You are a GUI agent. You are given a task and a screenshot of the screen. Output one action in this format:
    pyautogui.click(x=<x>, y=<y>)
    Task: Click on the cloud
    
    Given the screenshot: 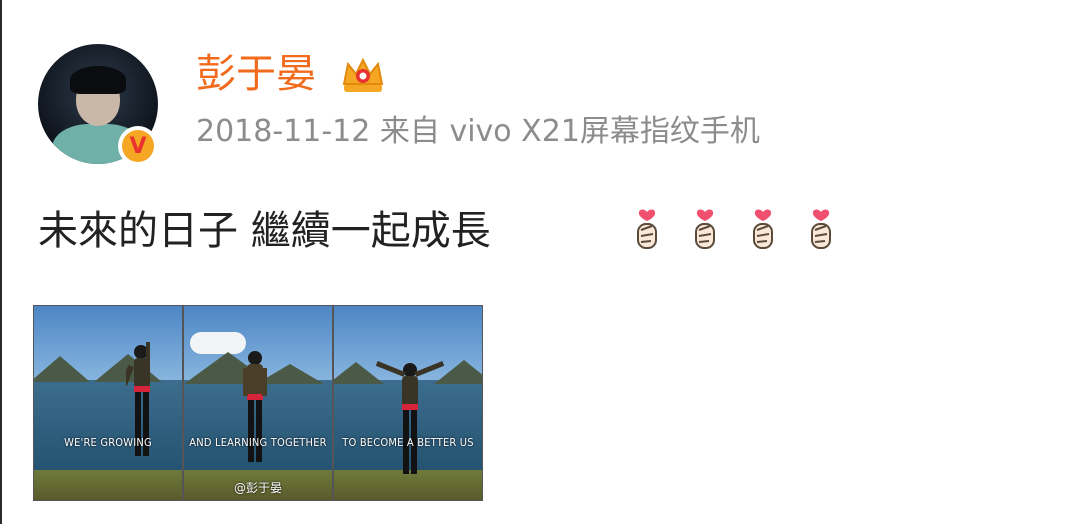 What is the action you would take?
    pyautogui.click(x=218, y=343)
    